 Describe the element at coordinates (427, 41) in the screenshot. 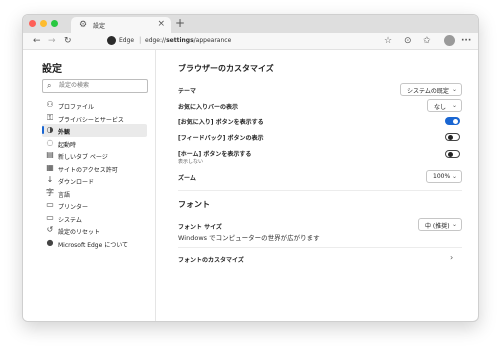

I see `favorites-icon: ✩` at that location.